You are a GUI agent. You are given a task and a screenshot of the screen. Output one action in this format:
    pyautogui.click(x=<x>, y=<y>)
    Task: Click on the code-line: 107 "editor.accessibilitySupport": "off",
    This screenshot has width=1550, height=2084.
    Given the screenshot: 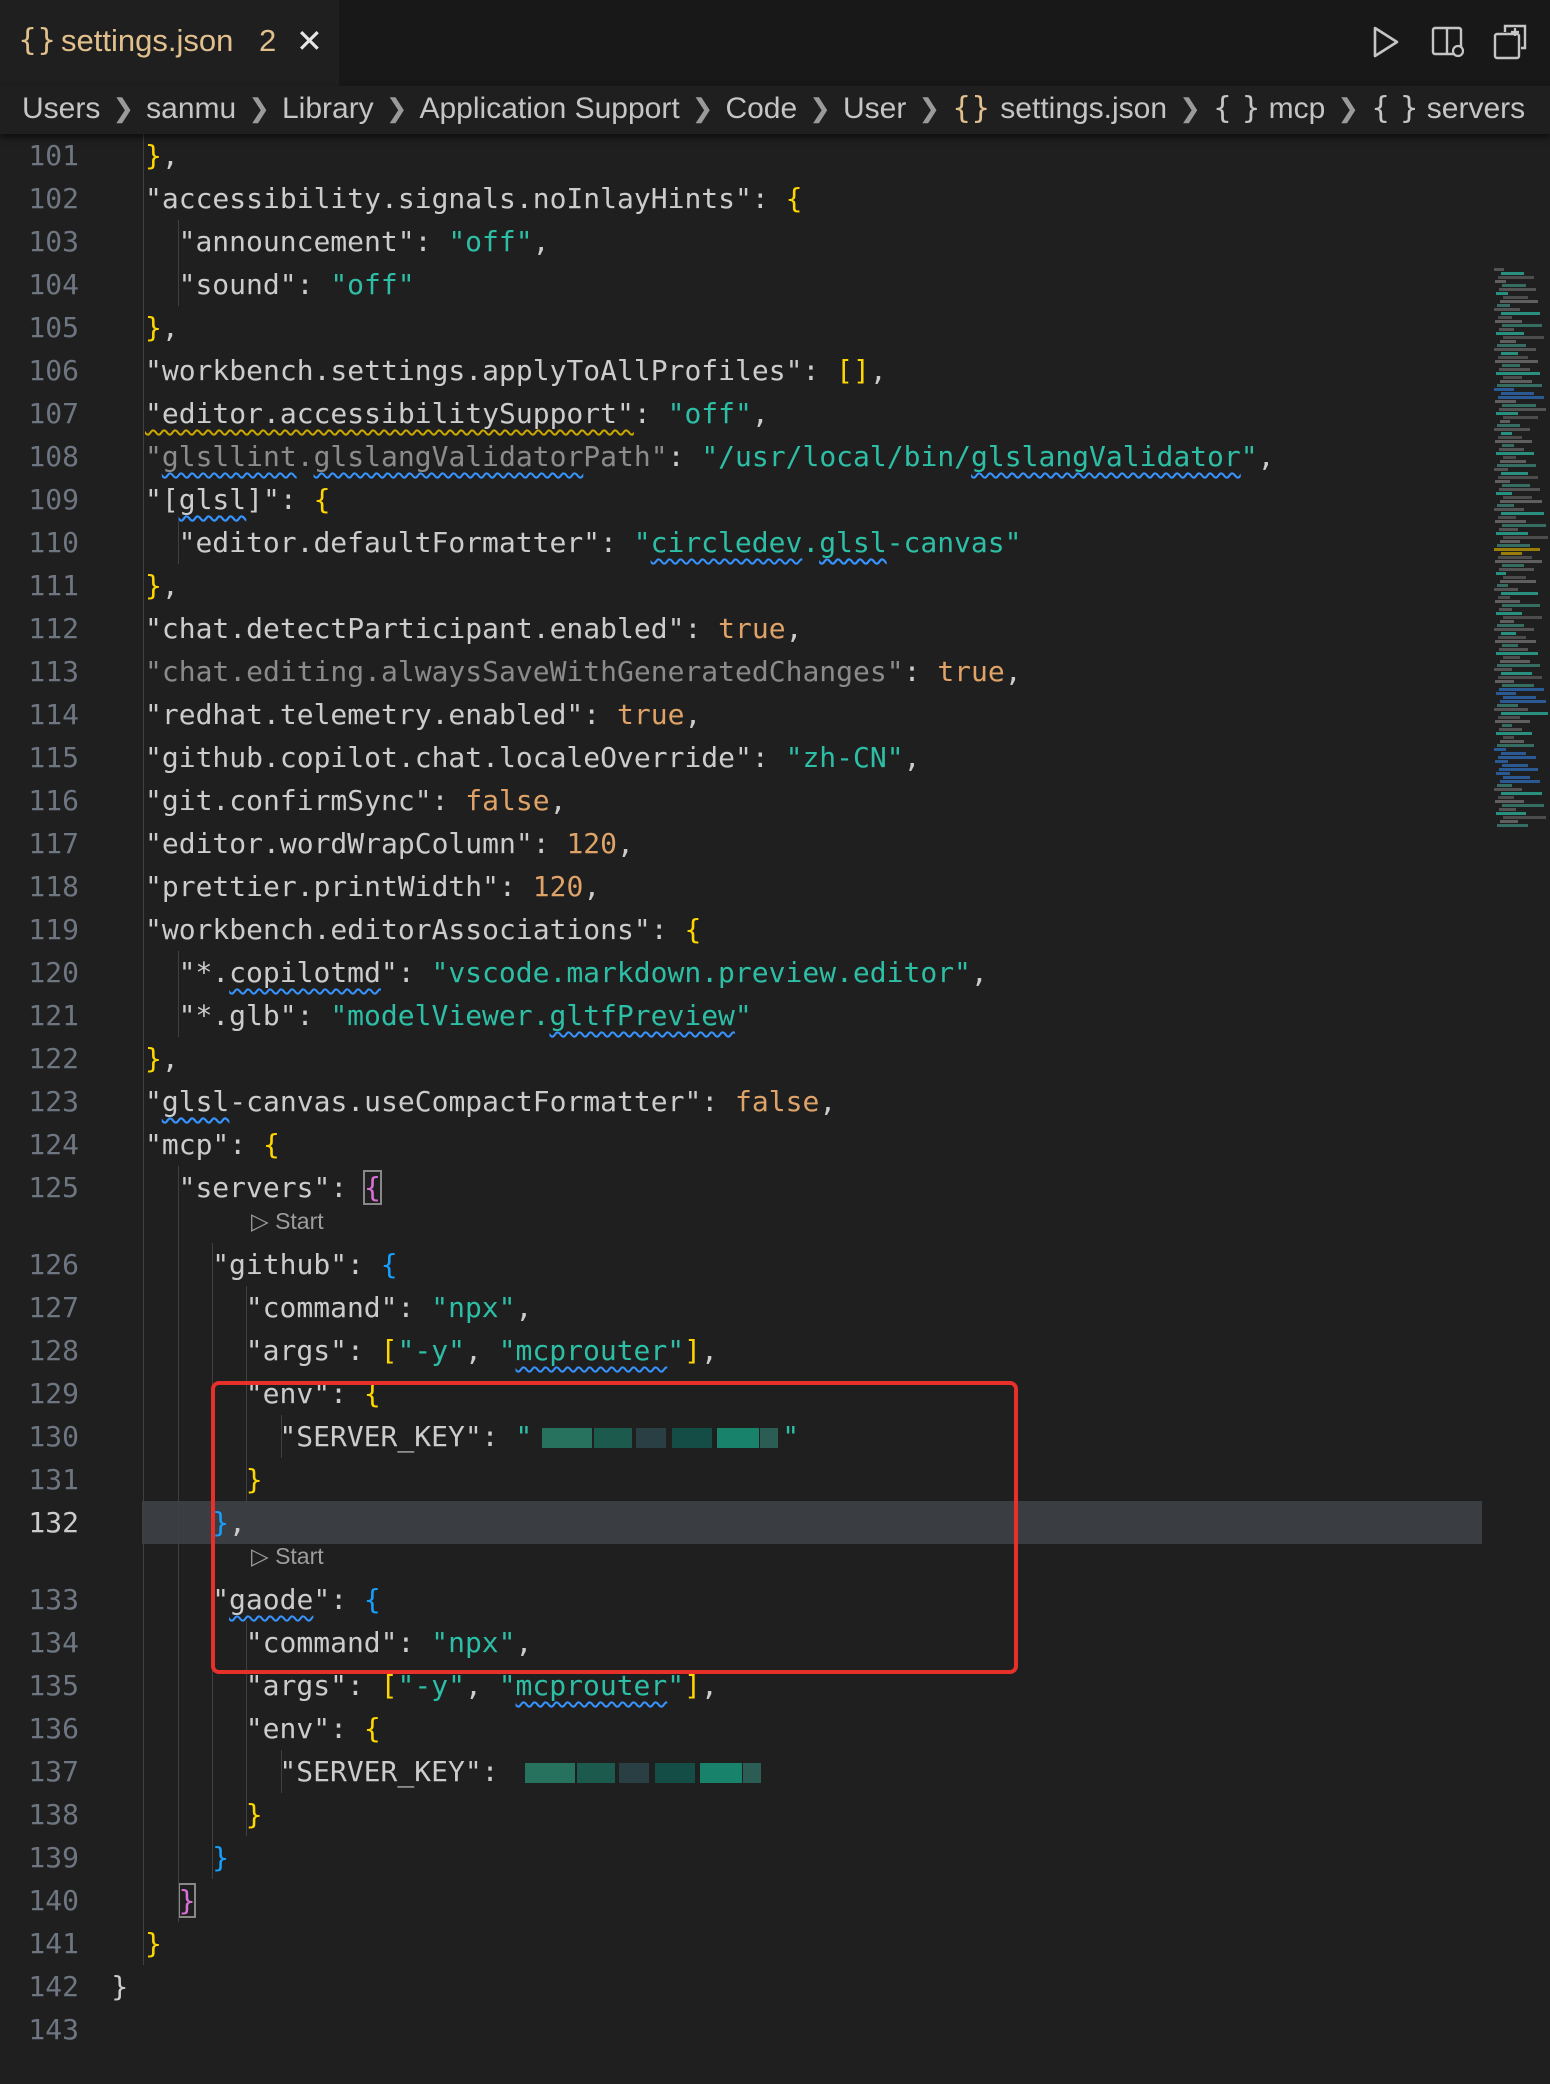 What is the action you would take?
    pyautogui.click(x=741, y=413)
    